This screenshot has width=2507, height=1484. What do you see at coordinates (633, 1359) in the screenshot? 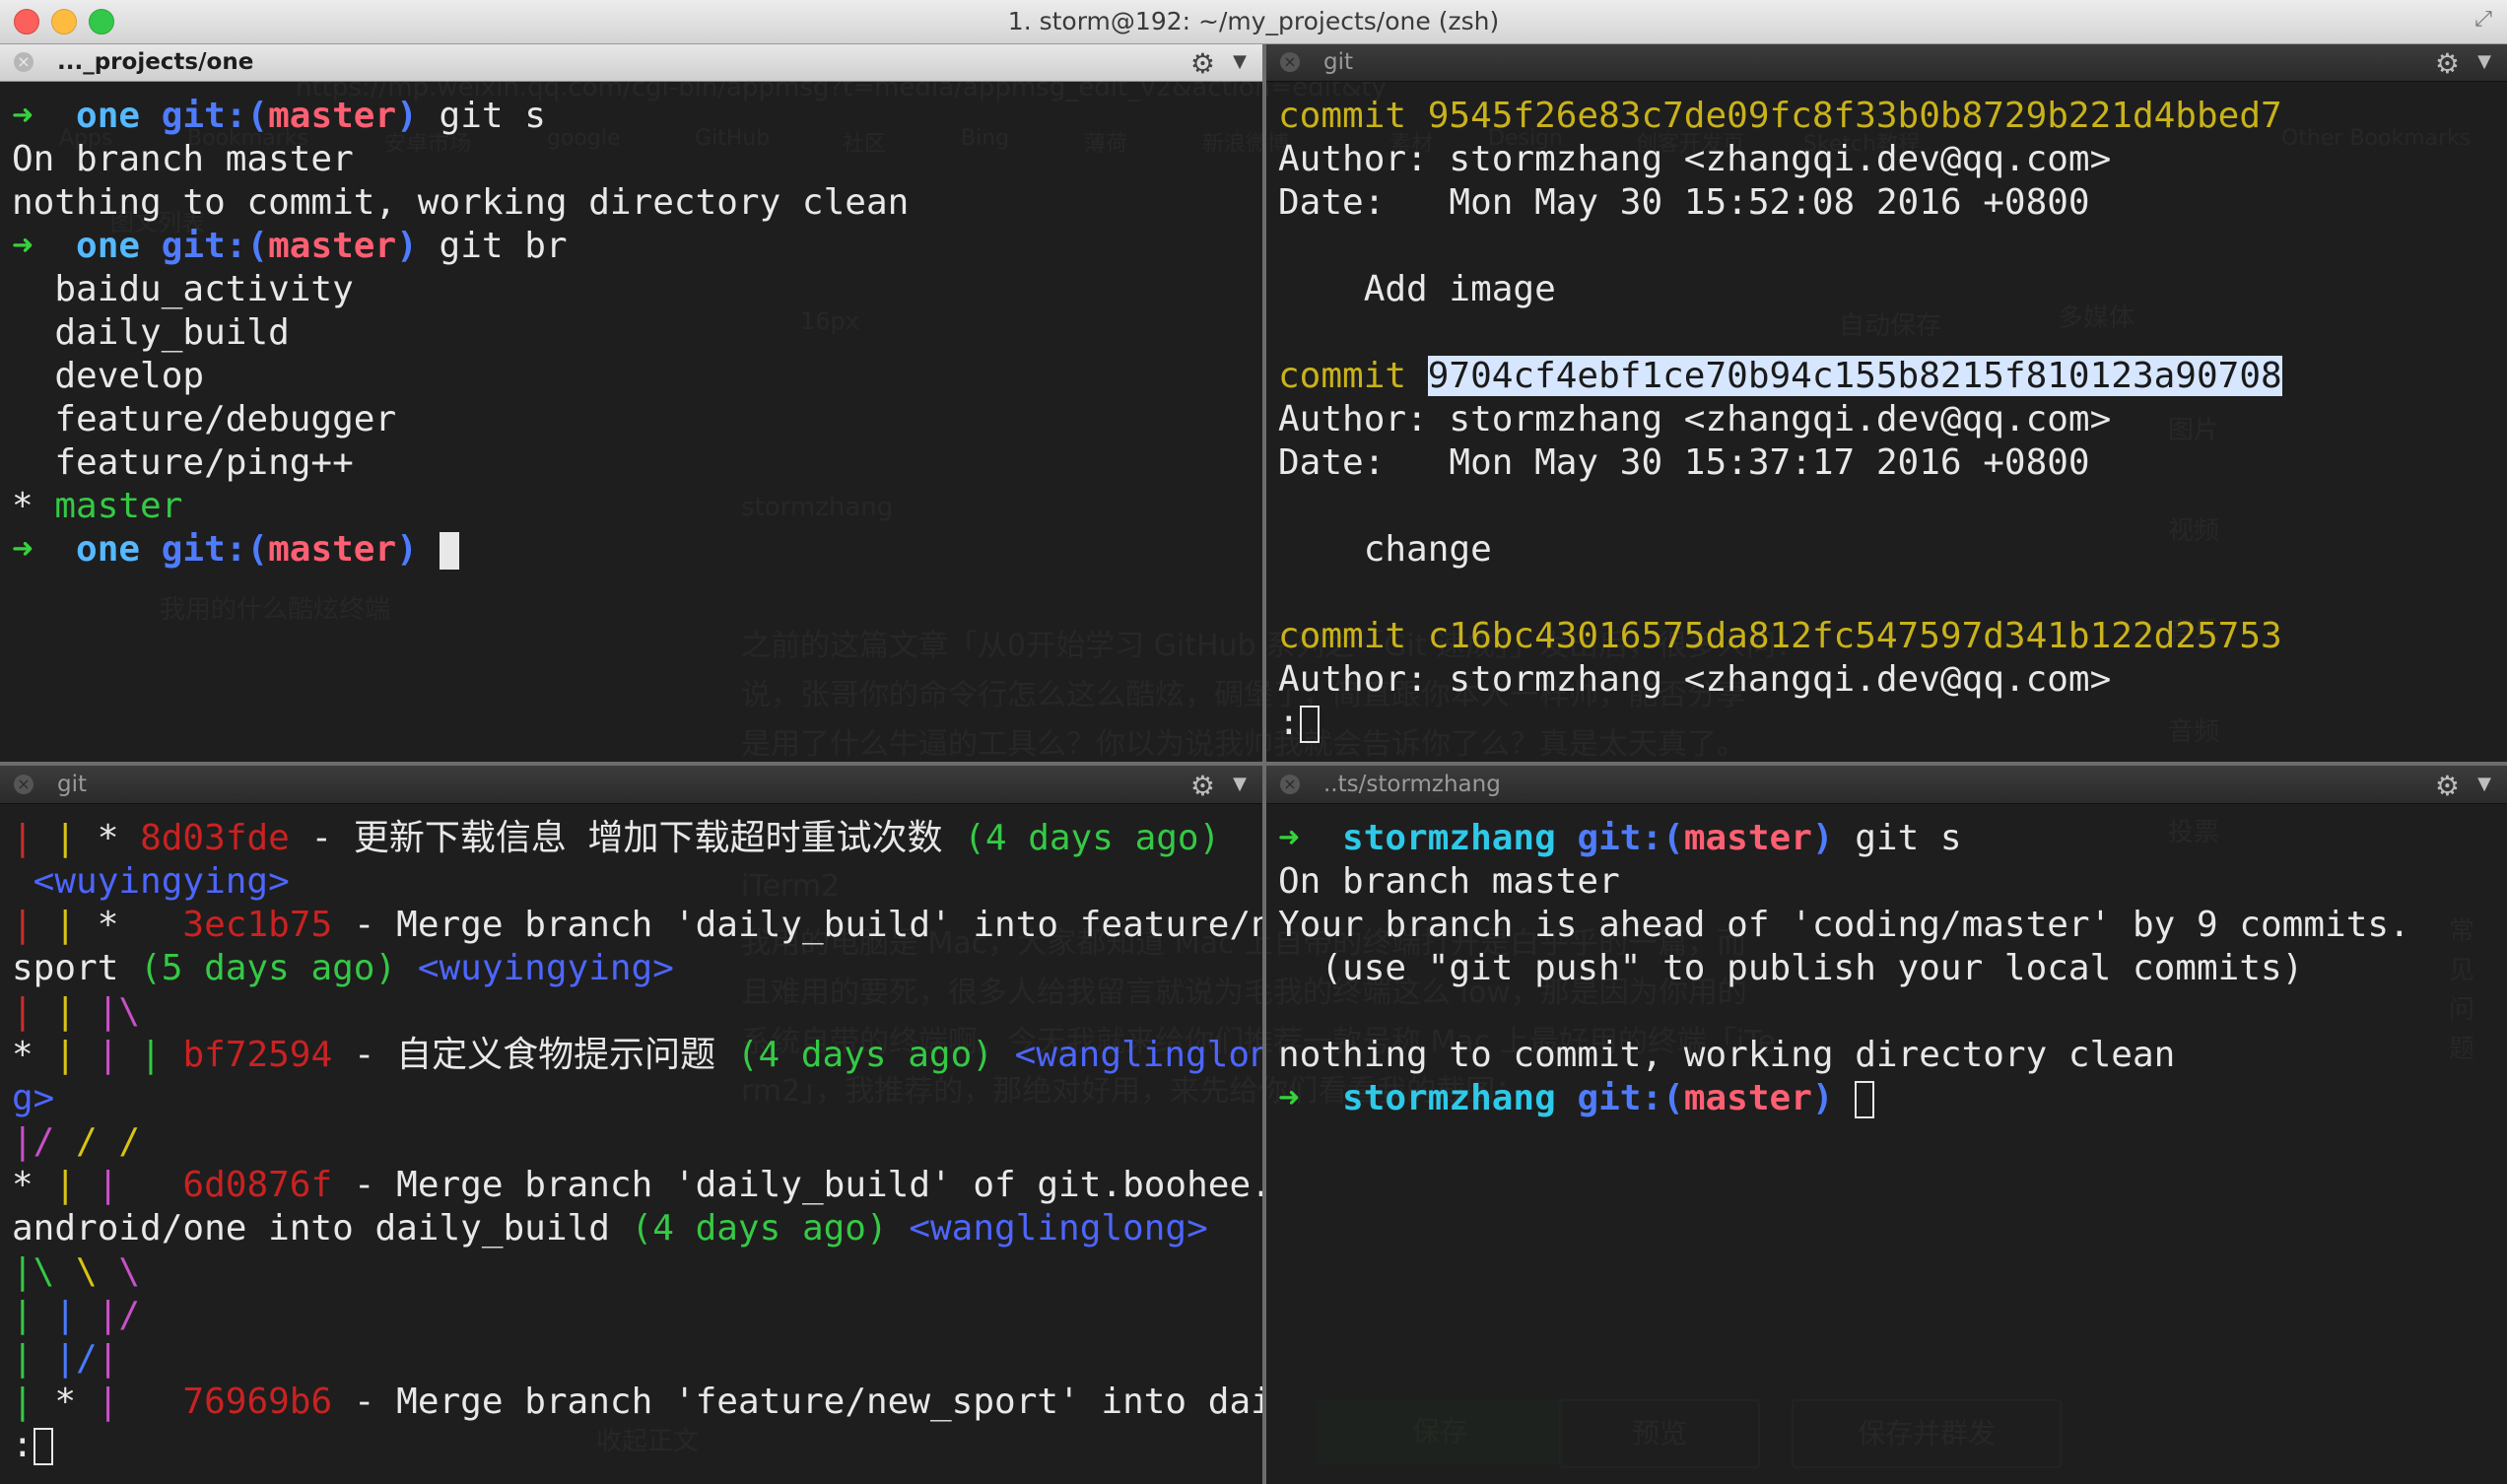
I see `terminal-line: | |/|` at bounding box center [633, 1359].